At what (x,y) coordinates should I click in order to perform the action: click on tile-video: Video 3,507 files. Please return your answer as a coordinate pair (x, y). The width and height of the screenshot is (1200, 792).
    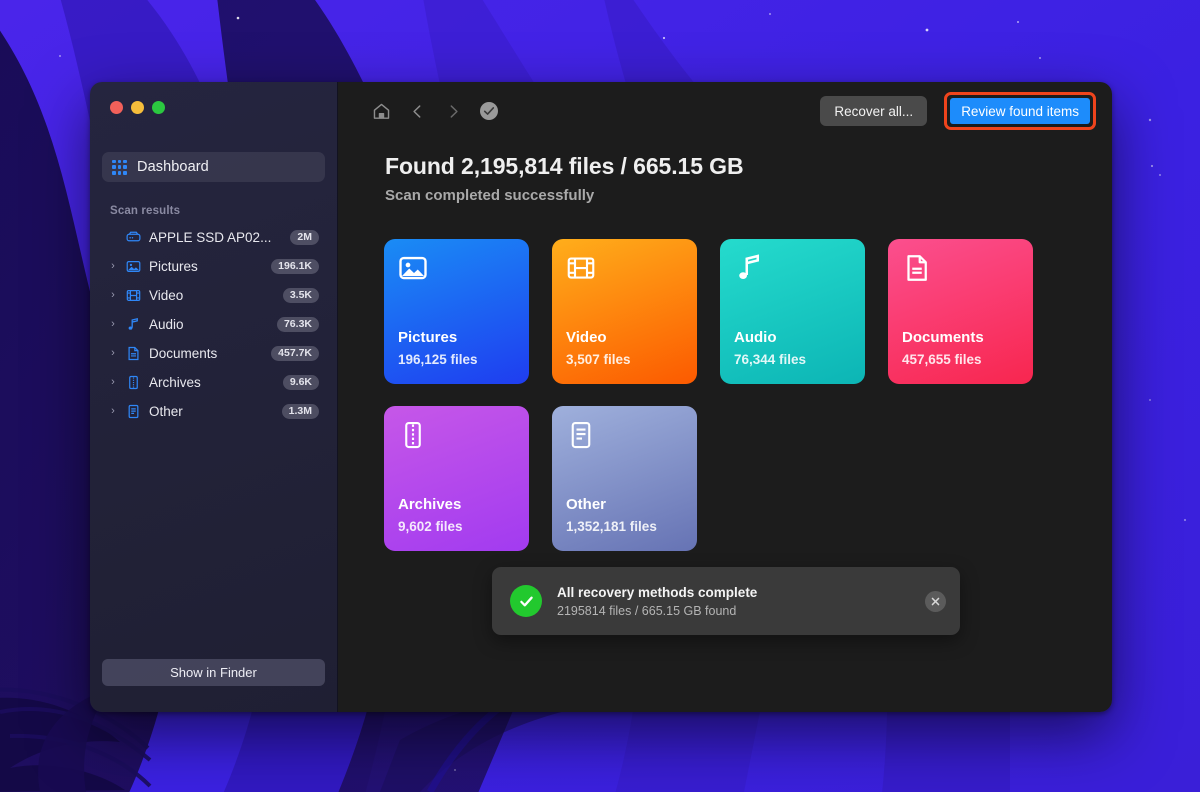
    Looking at the image, I should click on (624, 311).